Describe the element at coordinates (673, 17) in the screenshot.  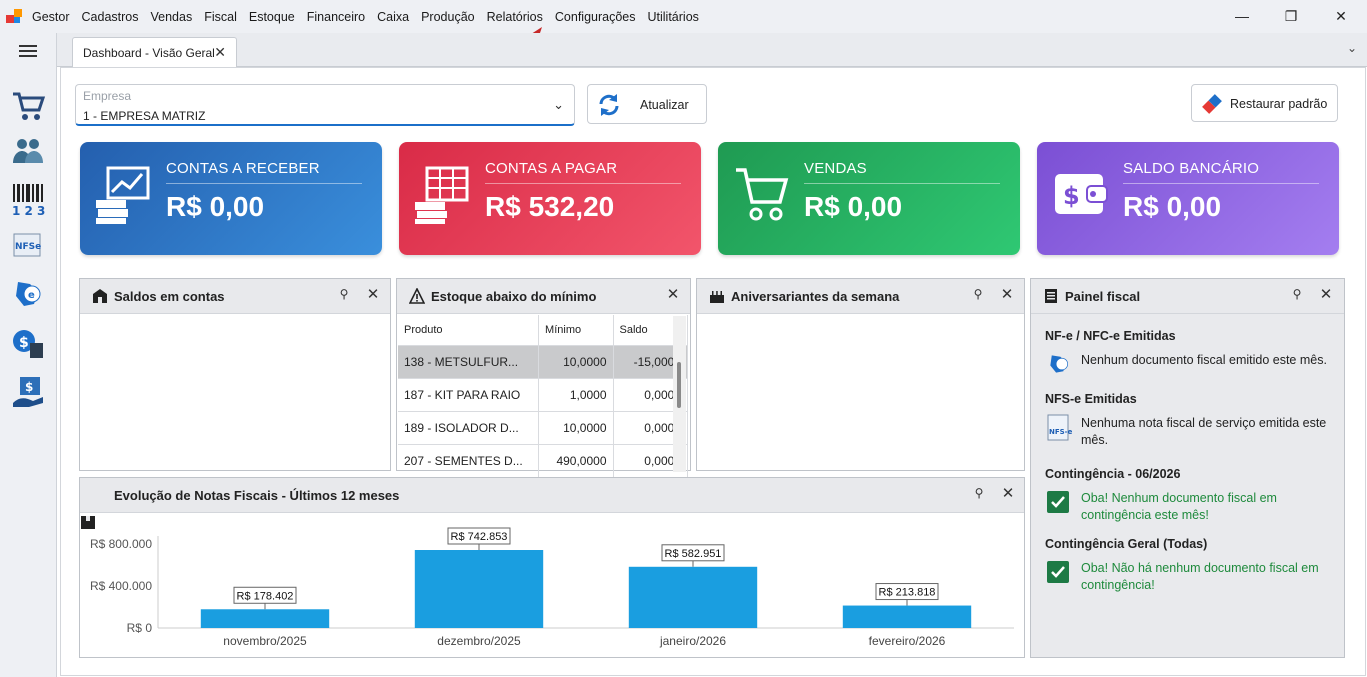
I see `menu-utilitarios: Utilitários` at that location.